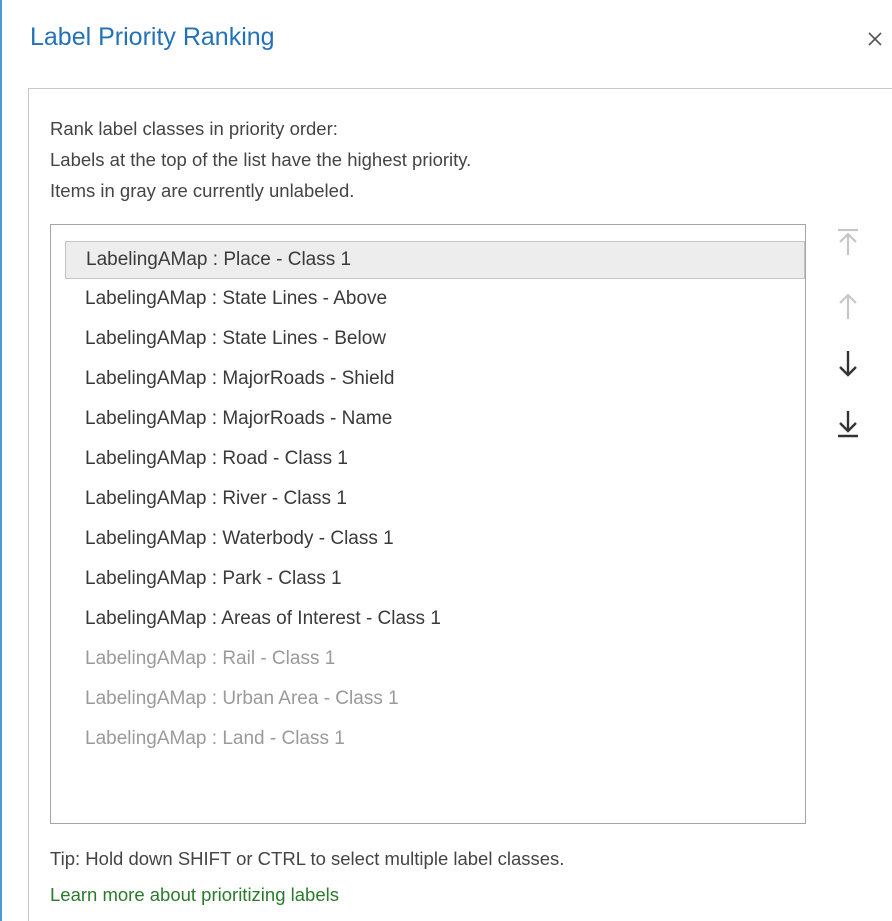 This screenshot has width=892, height=921. Describe the element at coordinates (435, 700) in the screenshot. I see `list-item-urban-area: LabelingAMap : Urban Area - Class 1` at that location.